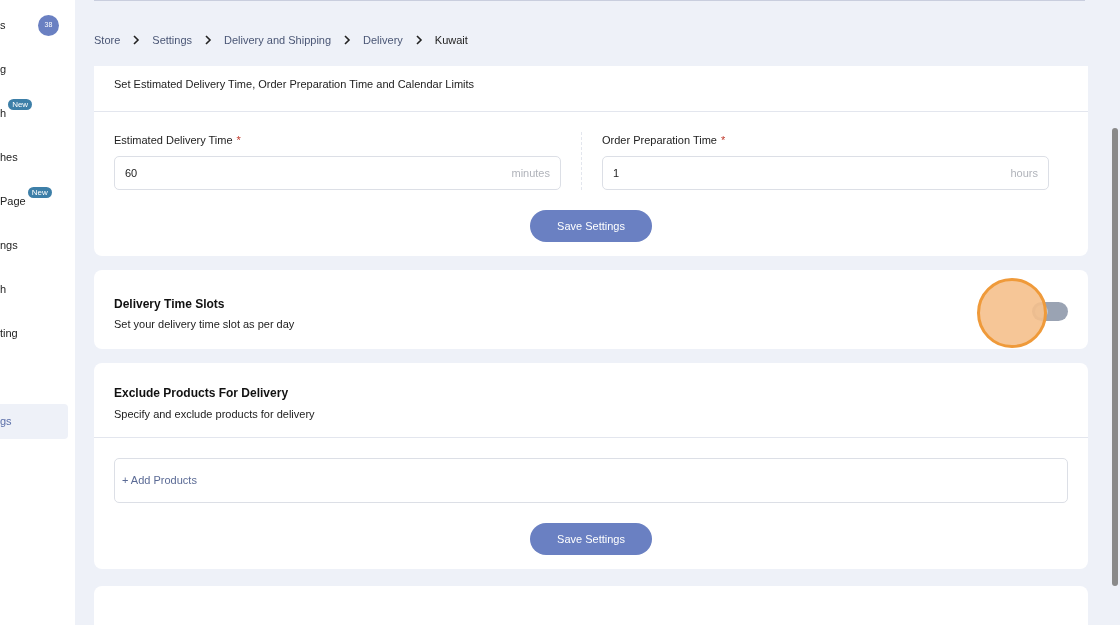  What do you see at coordinates (170, 304) in the screenshot?
I see `card-title: Delivery Time Slots` at bounding box center [170, 304].